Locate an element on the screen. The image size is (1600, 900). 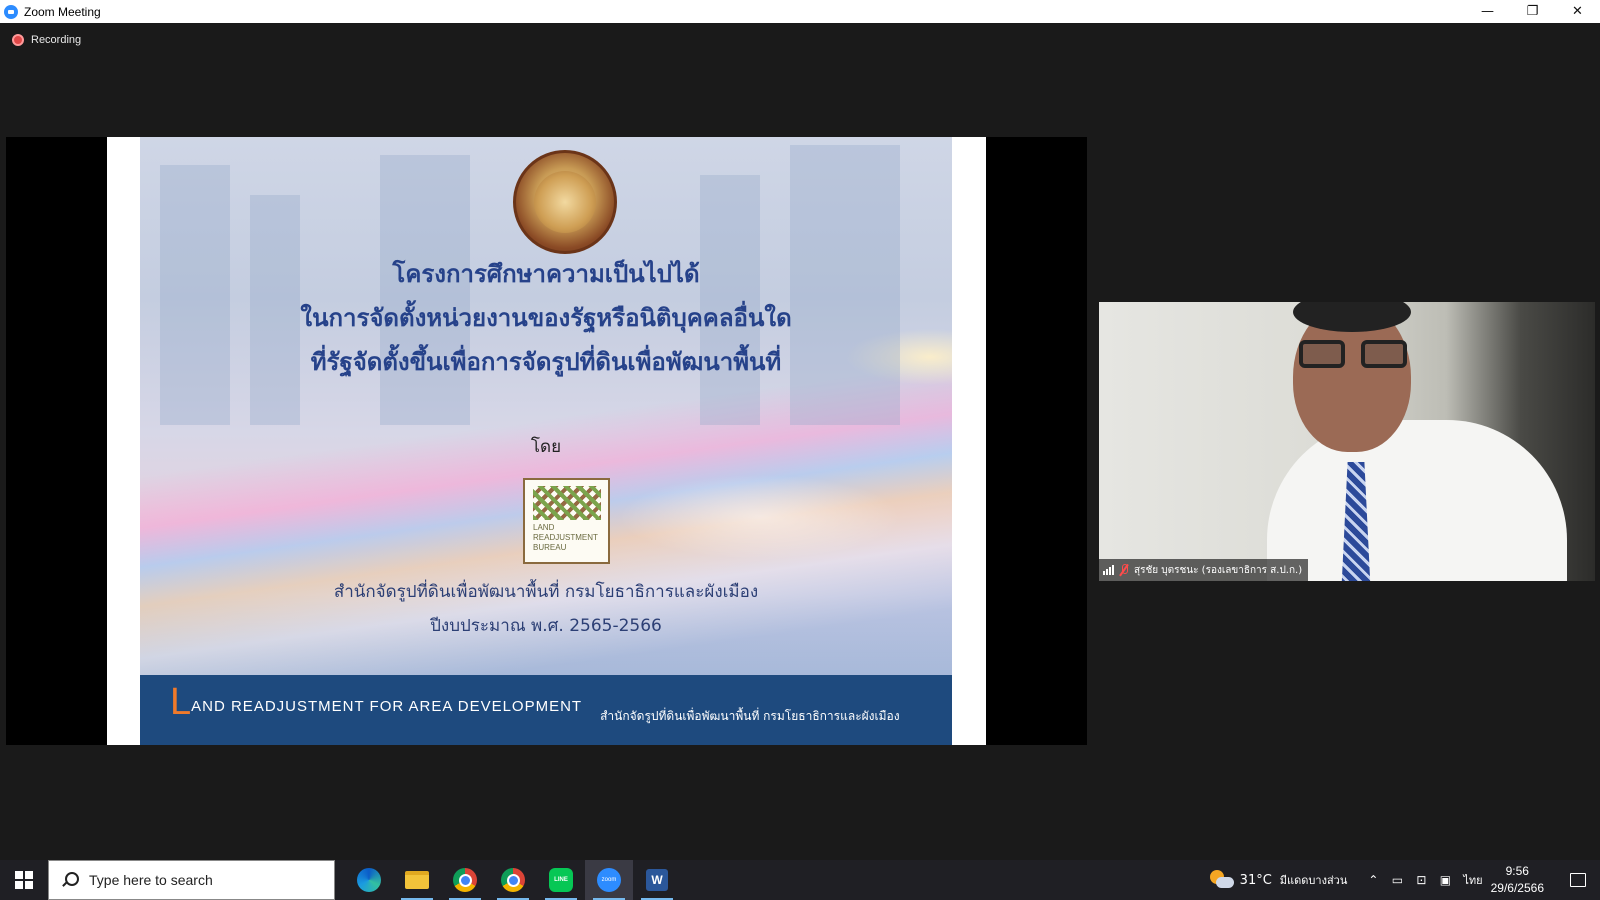
logo-line-1: LAND is located at coordinates (544, 527).